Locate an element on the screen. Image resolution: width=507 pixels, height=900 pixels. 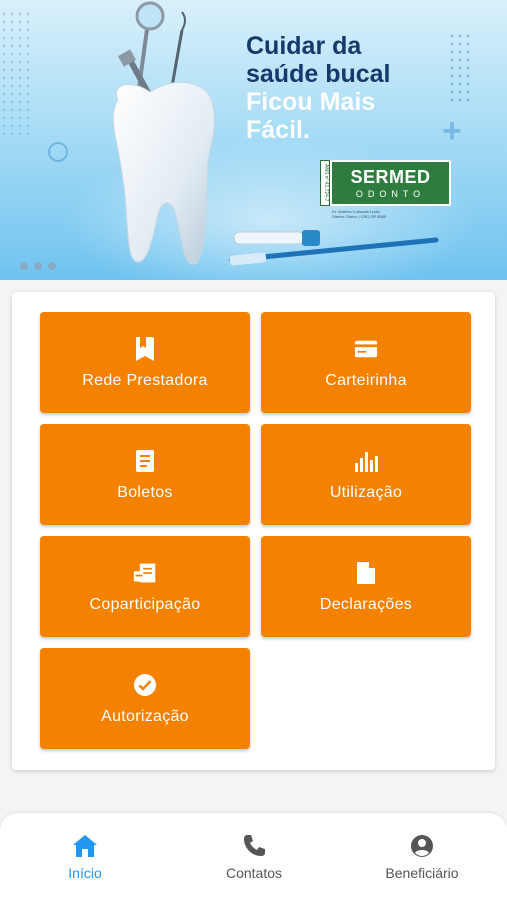
nav-item-beneficiario: Beneficiário is located at coordinates (422, 857).